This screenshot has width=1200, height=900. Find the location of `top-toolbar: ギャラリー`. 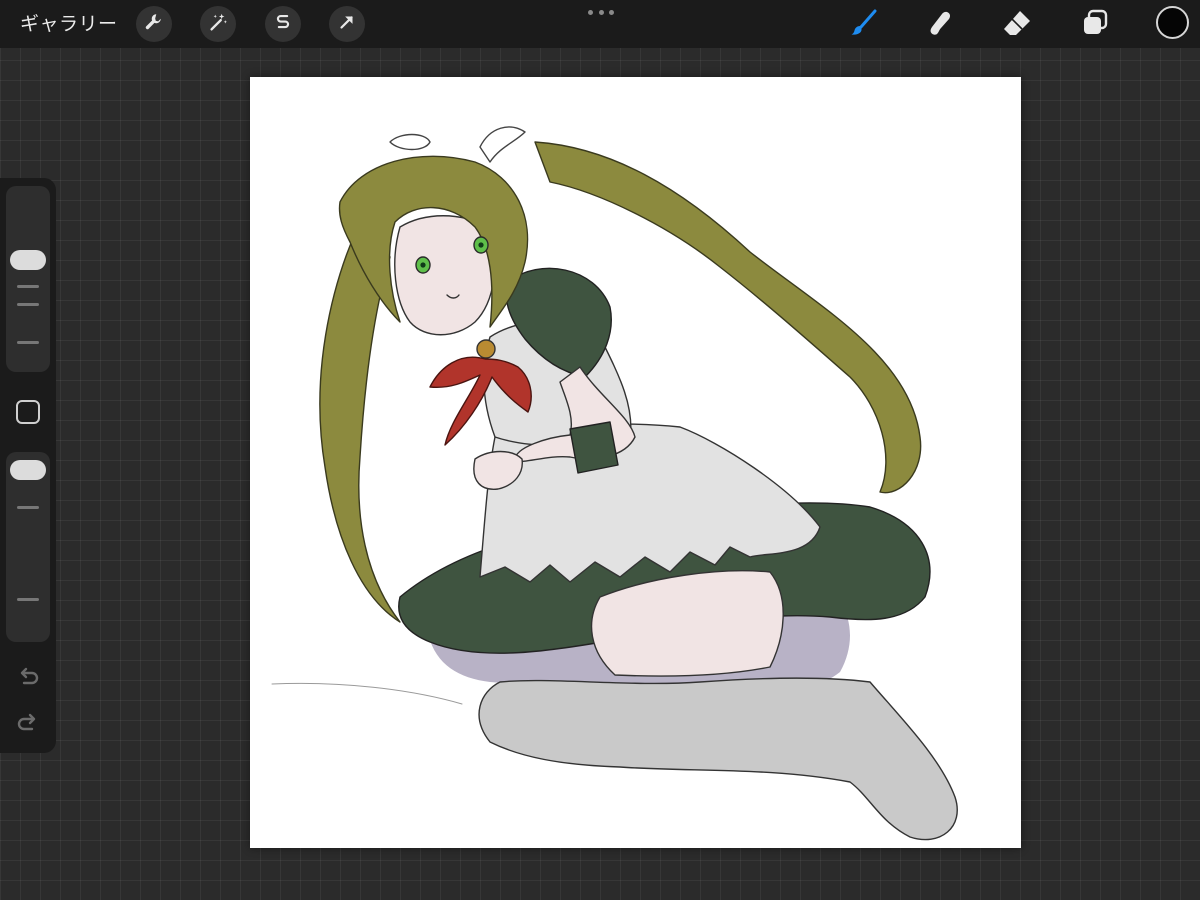

top-toolbar: ギャラリー is located at coordinates (600, 24).